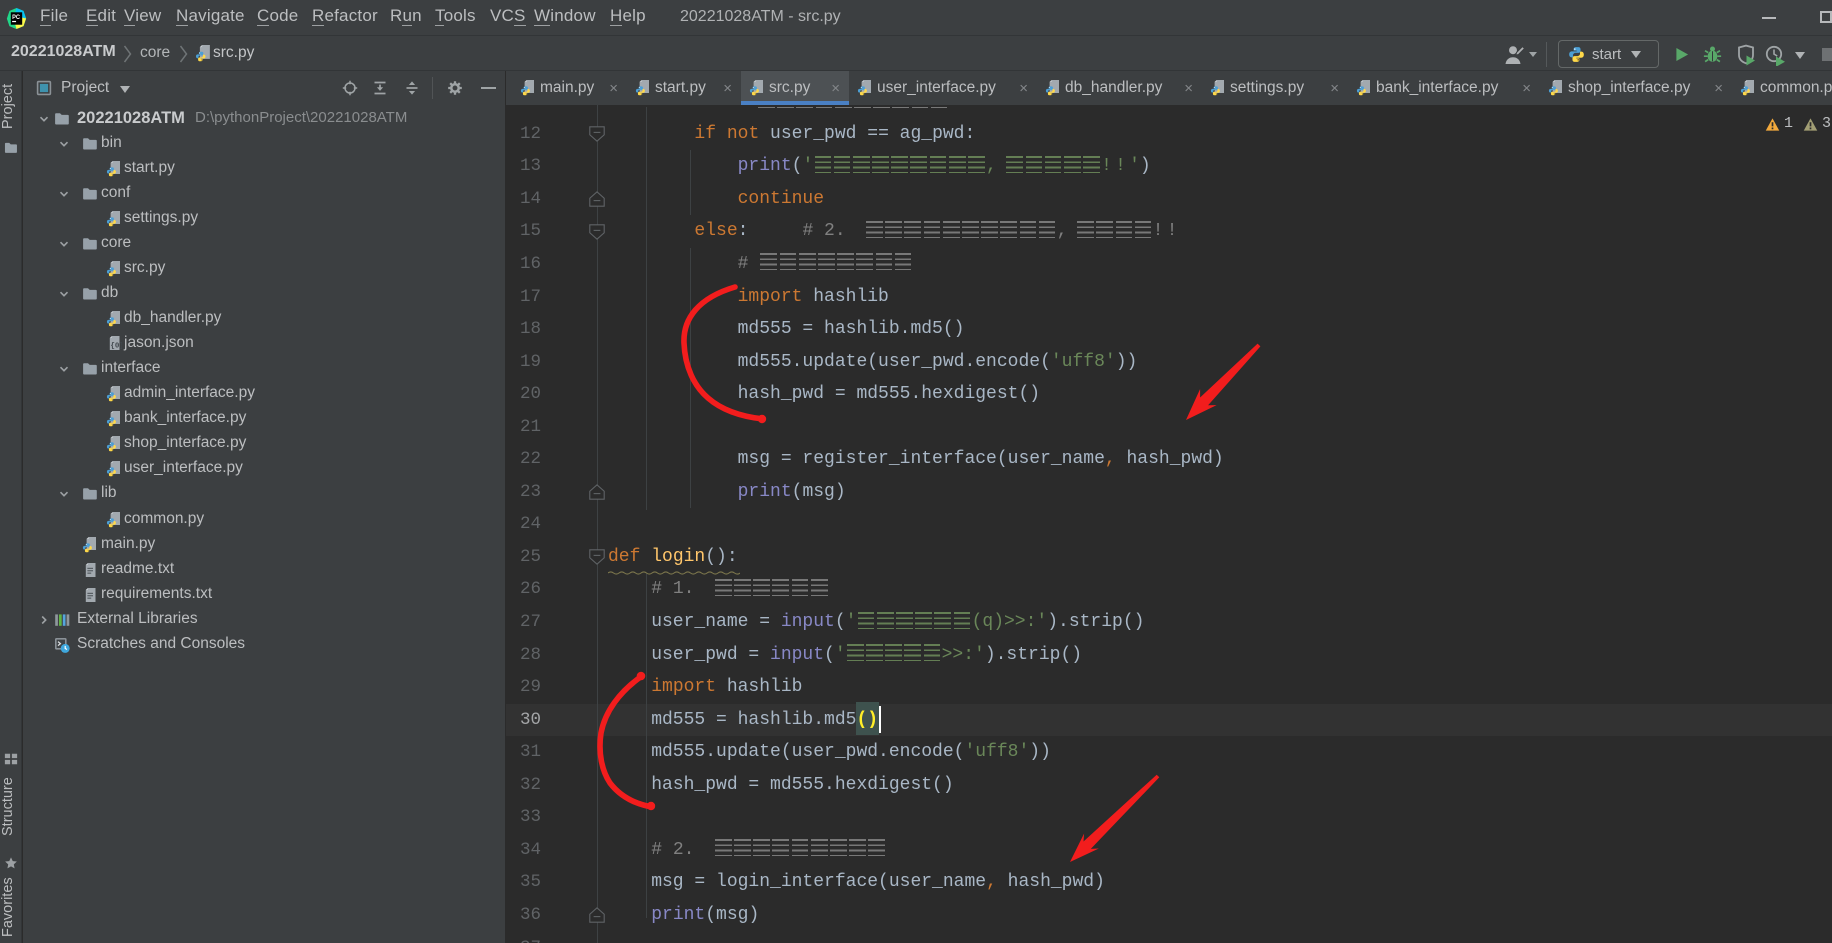 This screenshot has height=943, width=1832. Describe the element at coordinates (16, 18) in the screenshot. I see `svg-text: PC` at that location.